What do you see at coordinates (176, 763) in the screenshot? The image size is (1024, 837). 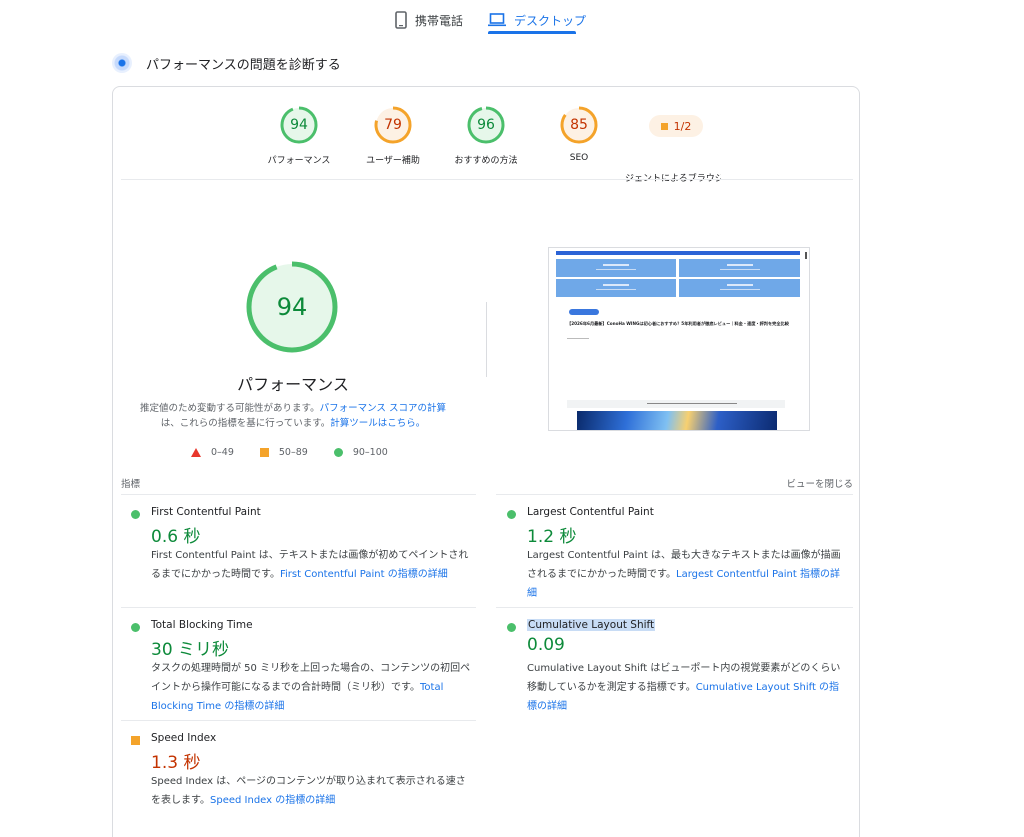 I see `metric-value: 1.3 秒` at bounding box center [176, 763].